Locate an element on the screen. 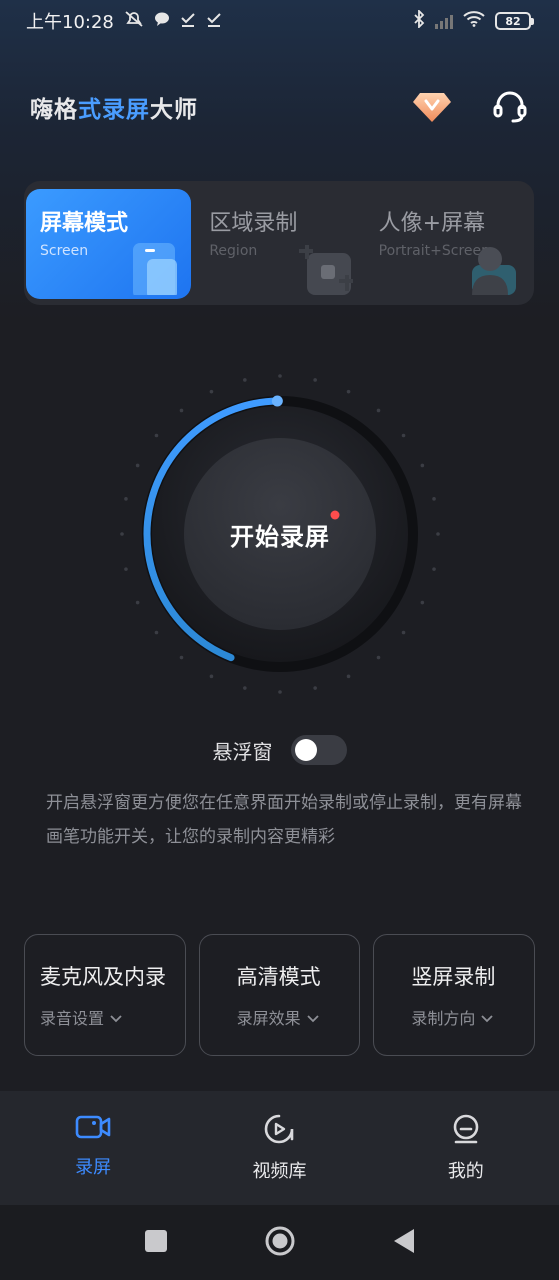  card-title: 麦克风及内录 is located at coordinates (103, 977).